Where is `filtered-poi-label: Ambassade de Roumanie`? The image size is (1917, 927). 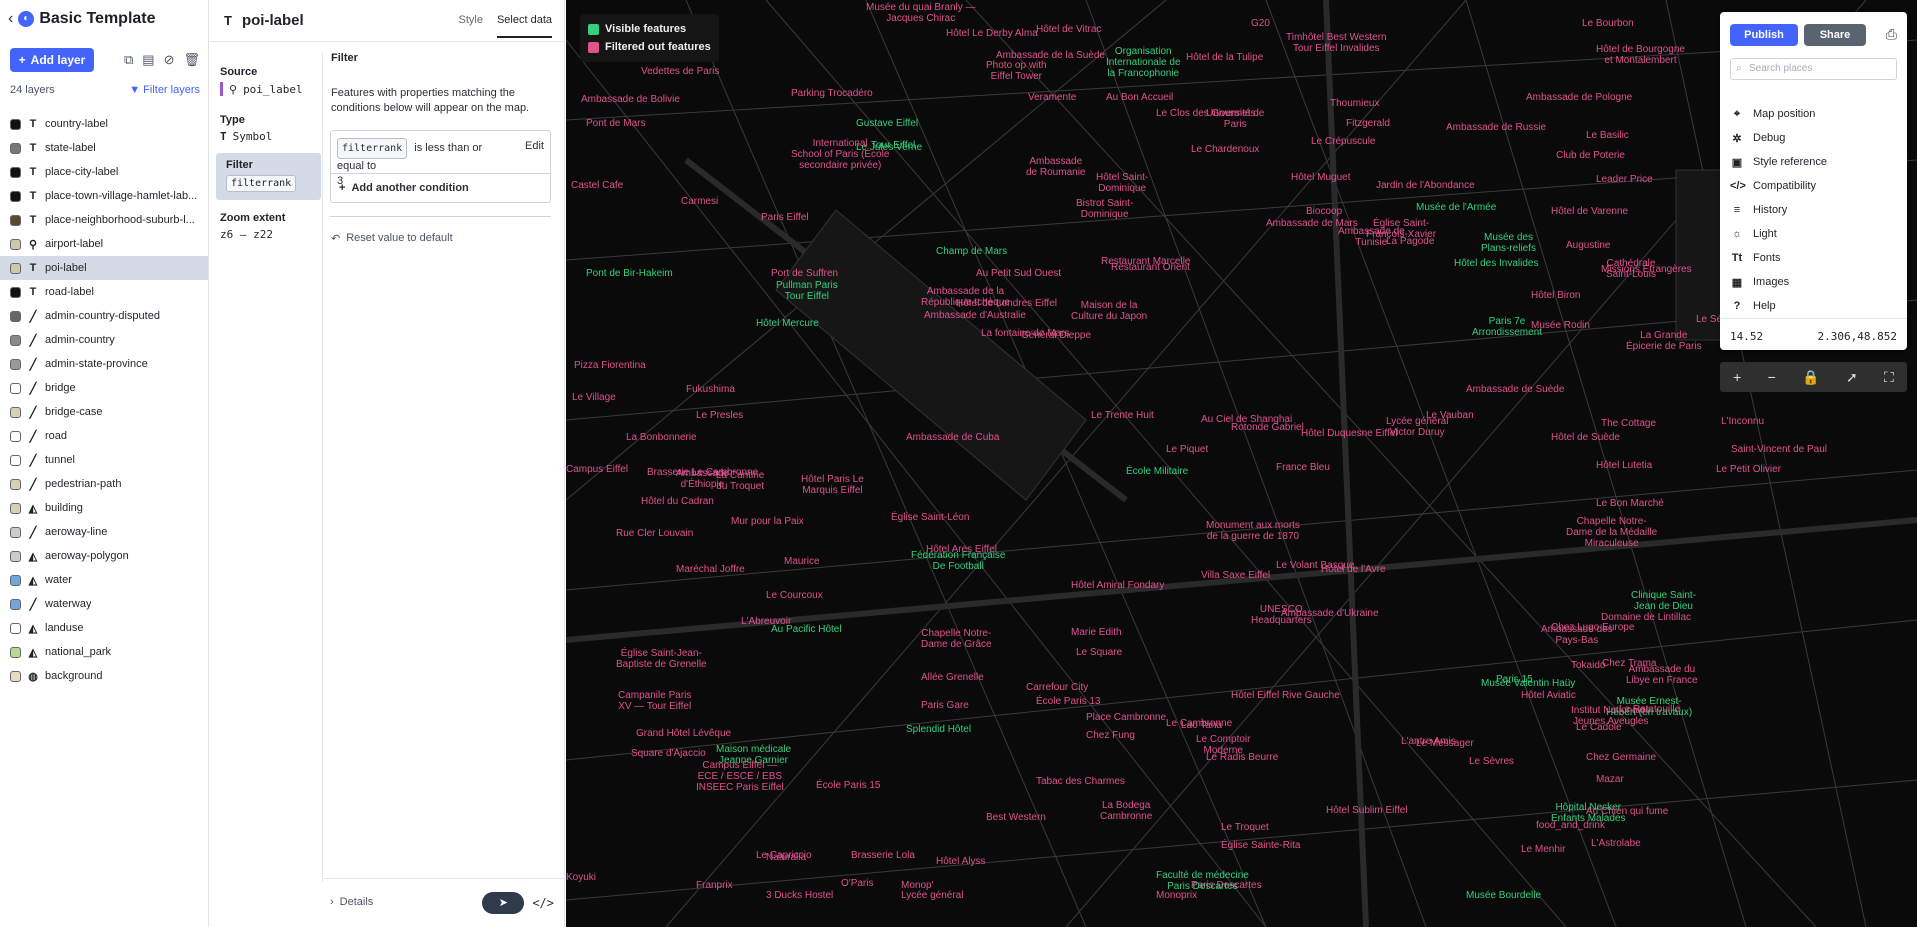 filtered-poi-label: Ambassade de Roumanie is located at coordinates (1055, 167).